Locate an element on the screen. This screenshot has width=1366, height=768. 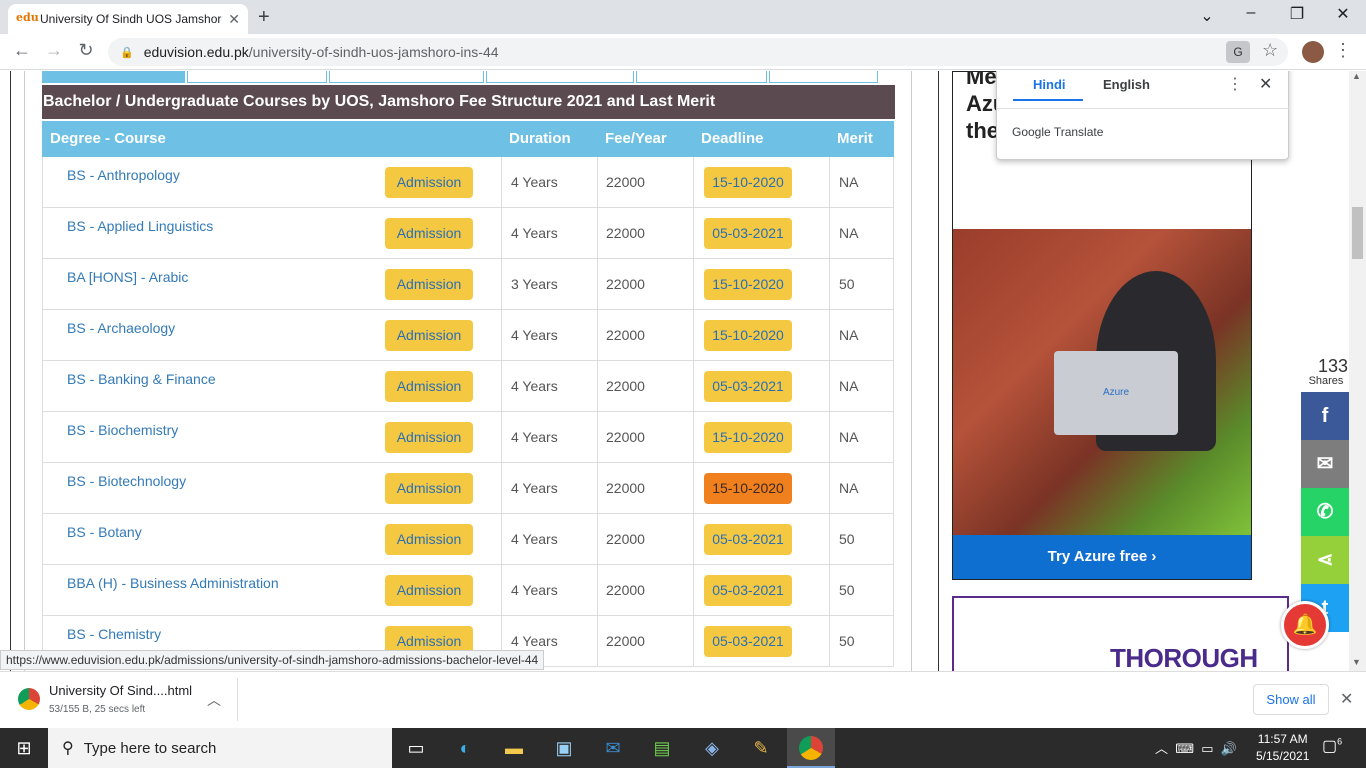
minimize-button: – is located at coordinates (1251, 13).